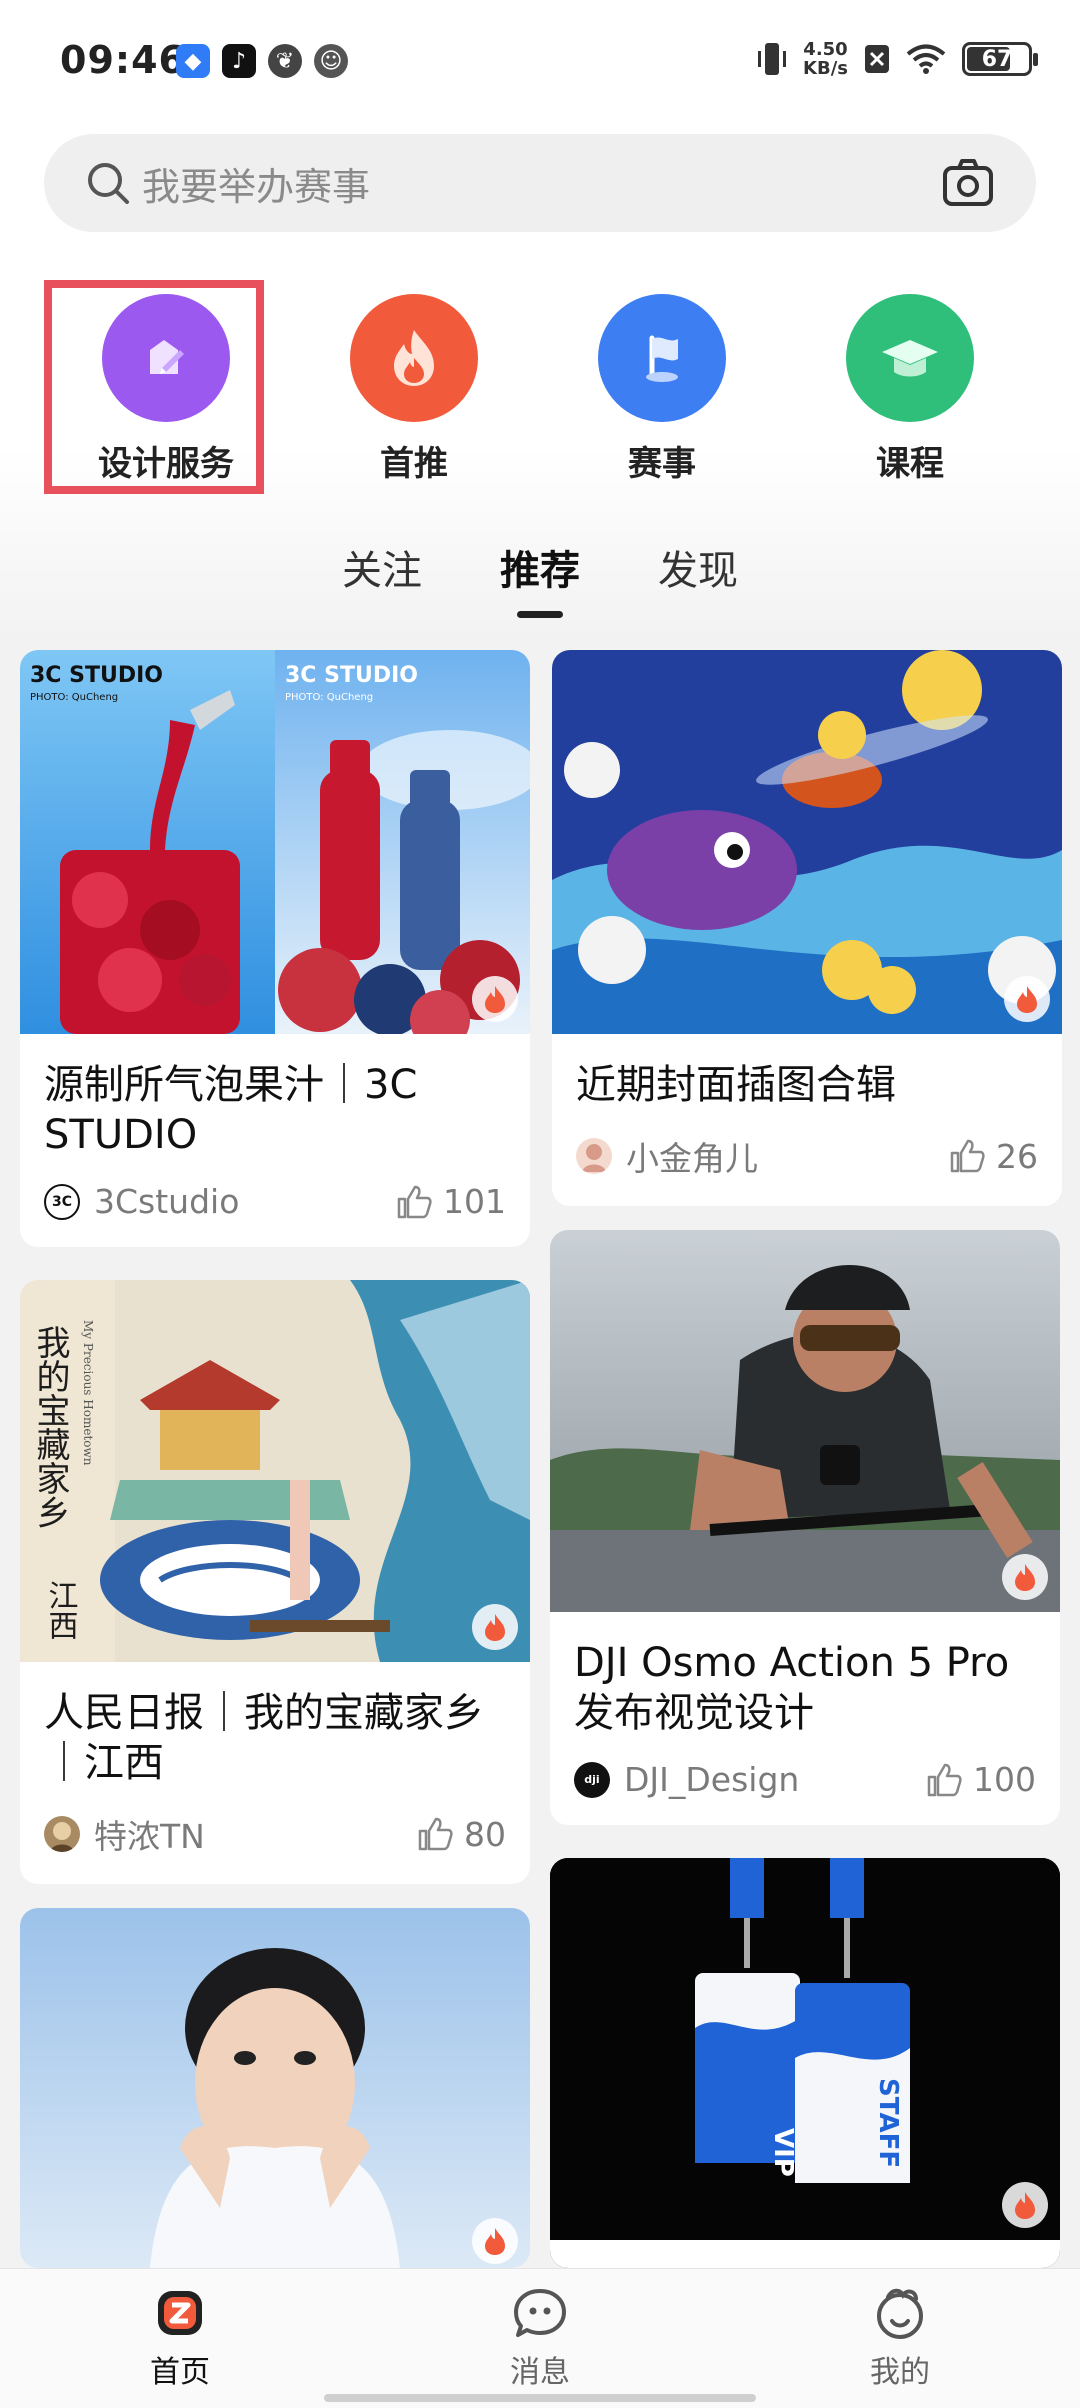  Describe the element at coordinates (88, 1393) in the screenshot. I see `hometown-english-text: My Precious Hometown` at that location.